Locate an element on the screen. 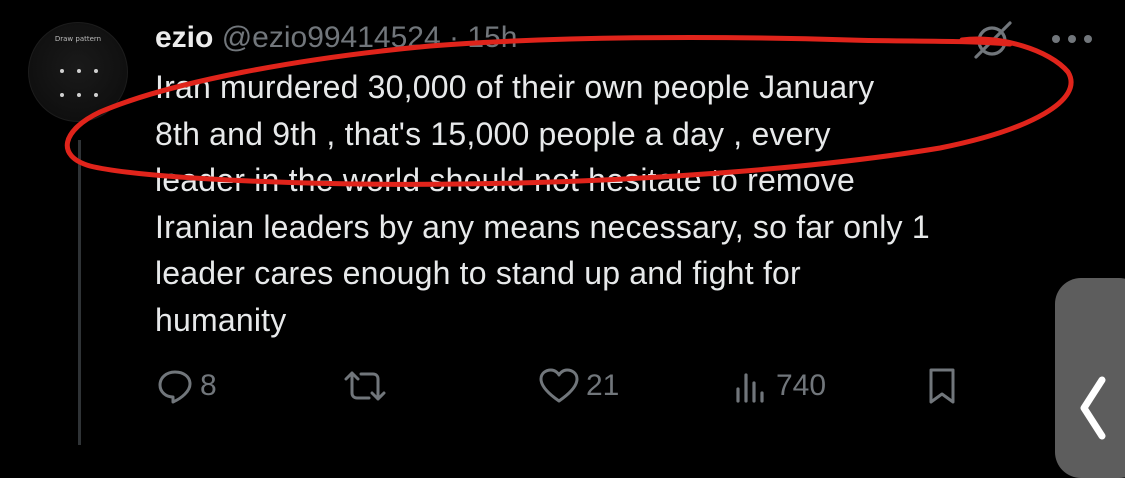  avatar: Draw pattern is located at coordinates (78, 72).